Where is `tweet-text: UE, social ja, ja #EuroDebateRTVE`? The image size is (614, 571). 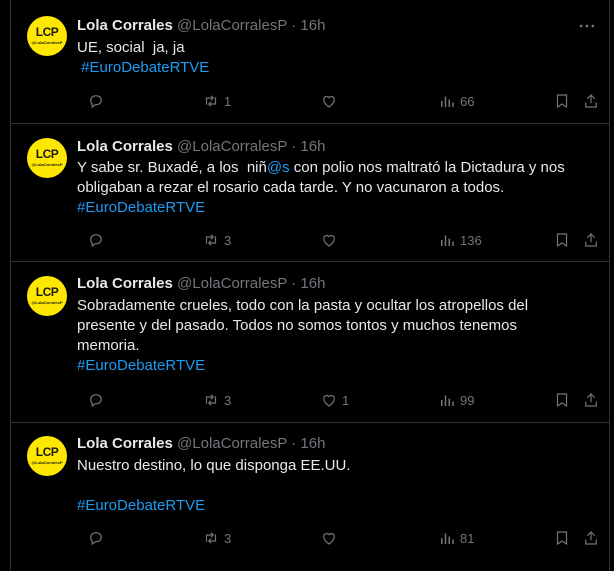 tweet-text: UE, social ja, ja #EuroDebateRTVE is located at coordinates (337, 58).